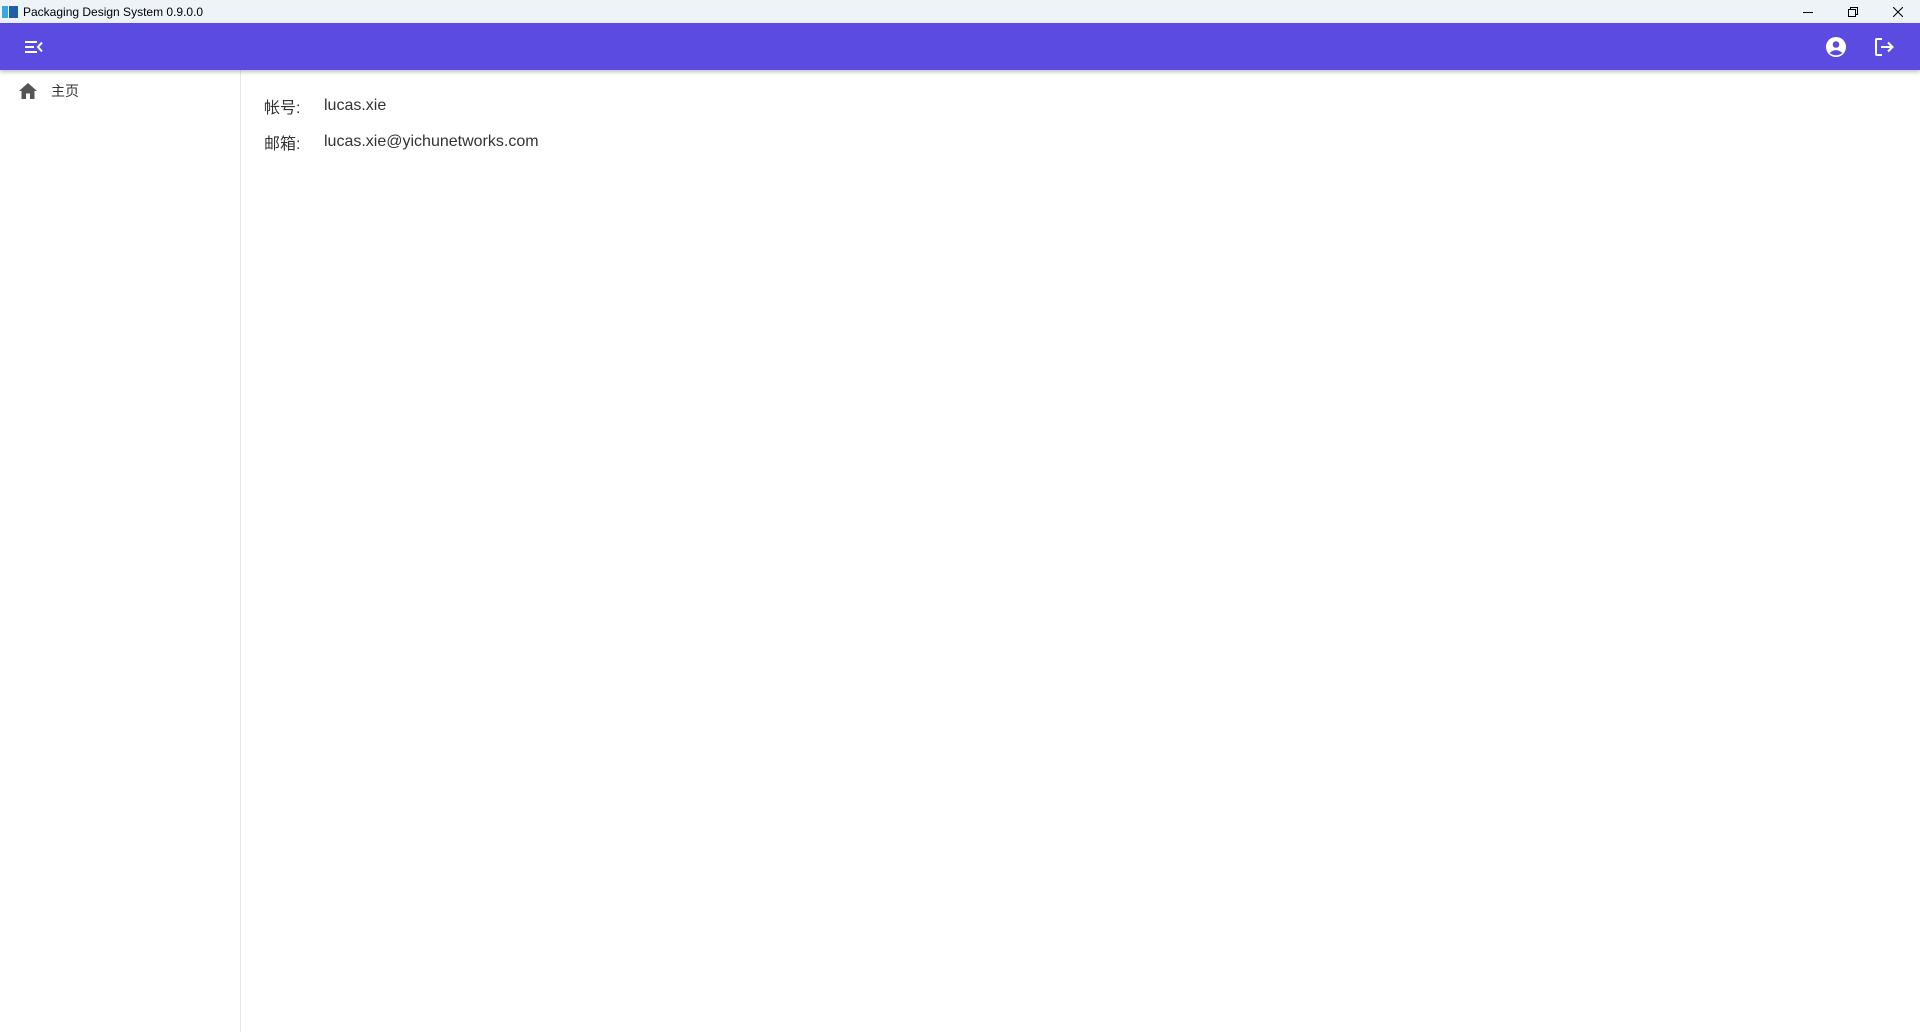 The height and width of the screenshot is (1032, 1920). I want to click on logout-button, so click(1884, 47).